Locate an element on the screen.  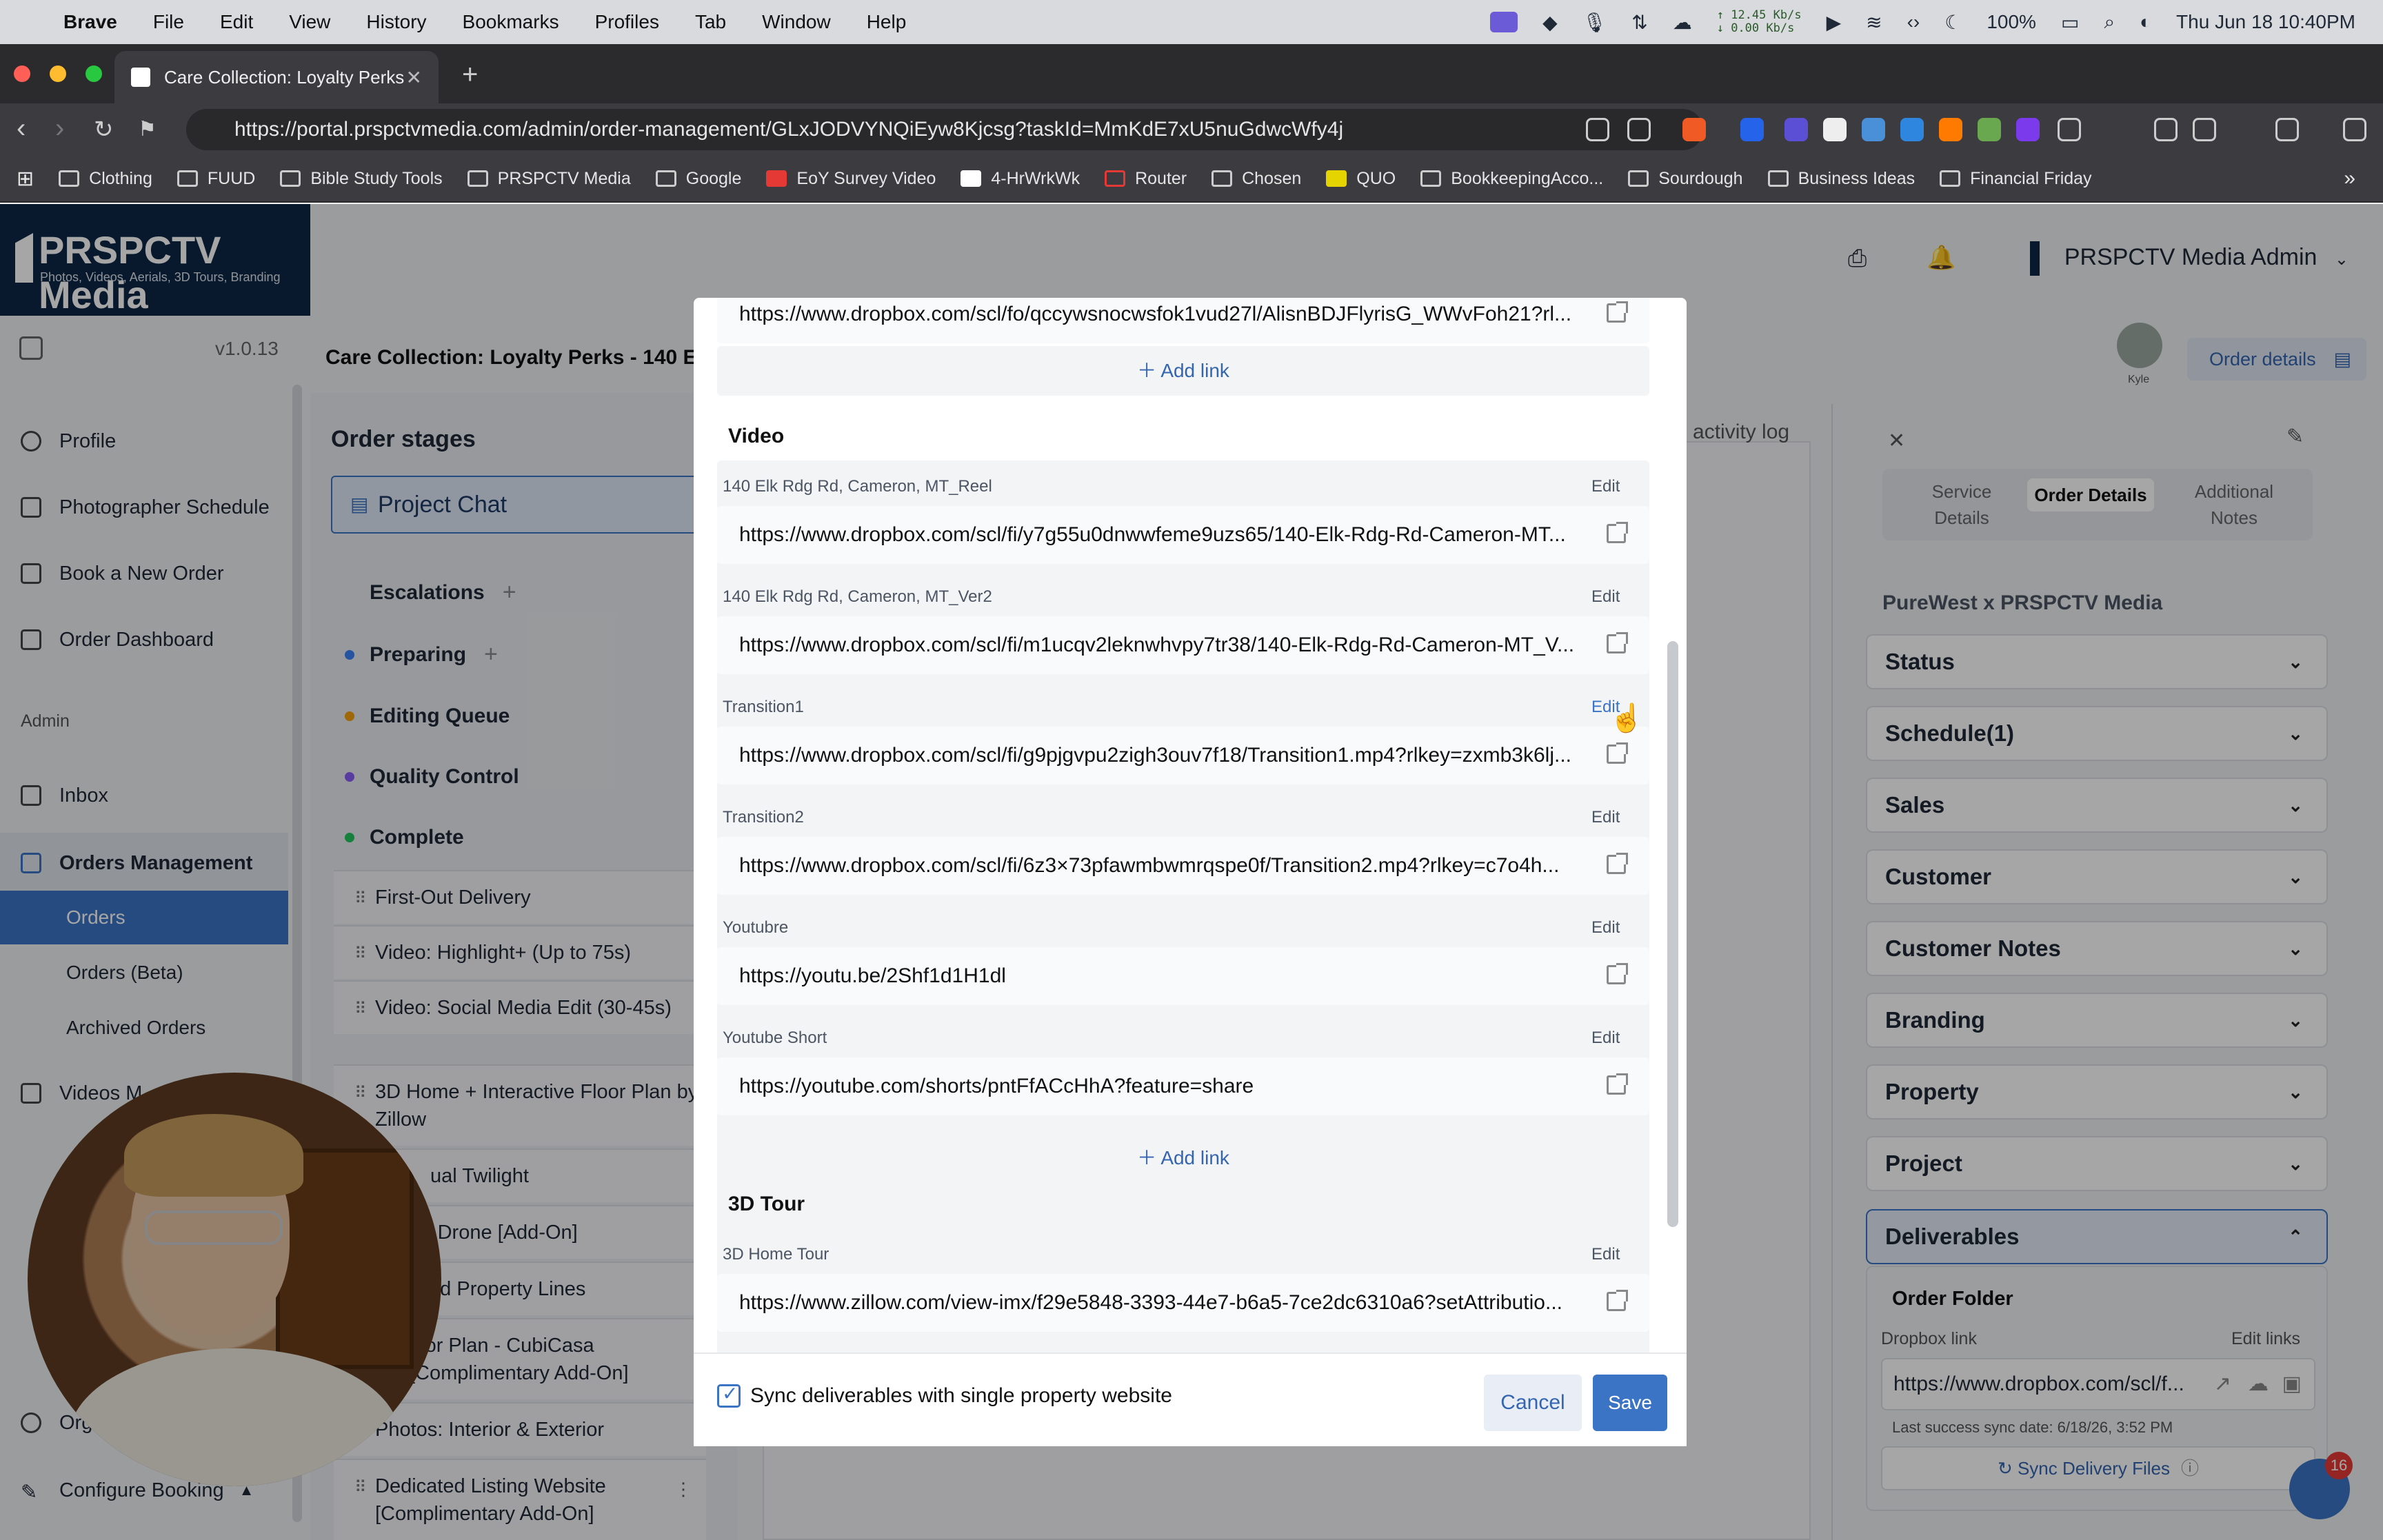
extensions-puzzle-icon is located at coordinates (2069, 130).